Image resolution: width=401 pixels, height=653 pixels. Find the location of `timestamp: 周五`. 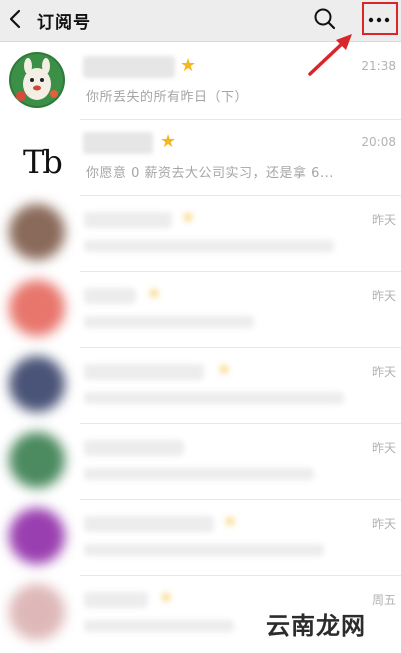

timestamp: 周五 is located at coordinates (383, 600).